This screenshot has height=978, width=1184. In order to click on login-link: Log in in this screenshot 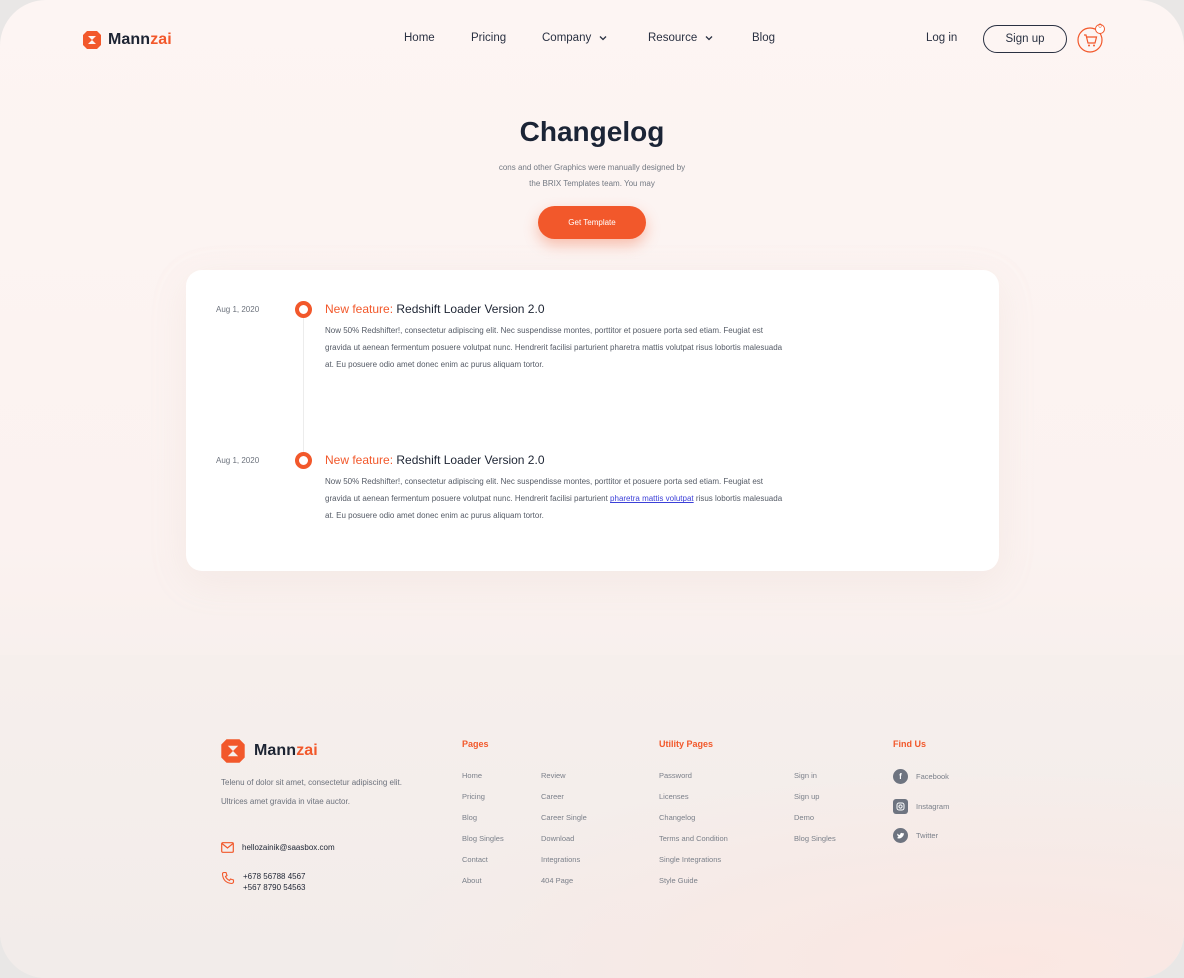, I will do `click(941, 38)`.